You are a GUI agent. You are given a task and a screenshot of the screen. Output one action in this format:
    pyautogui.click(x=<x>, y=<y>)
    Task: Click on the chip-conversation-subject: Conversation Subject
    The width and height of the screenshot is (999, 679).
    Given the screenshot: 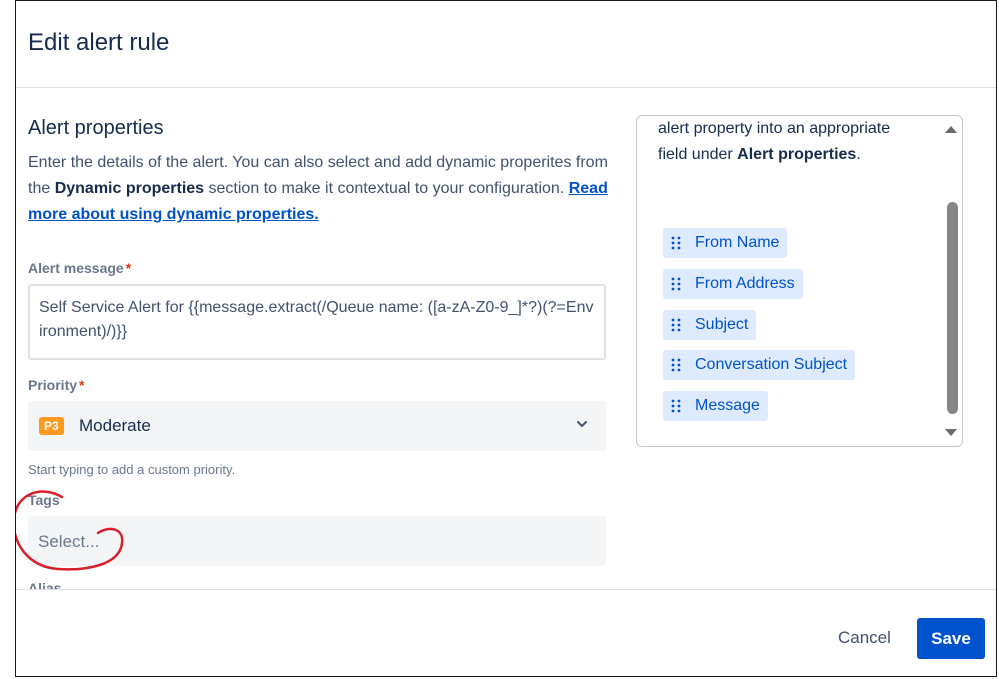 What is the action you would take?
    pyautogui.click(x=759, y=365)
    